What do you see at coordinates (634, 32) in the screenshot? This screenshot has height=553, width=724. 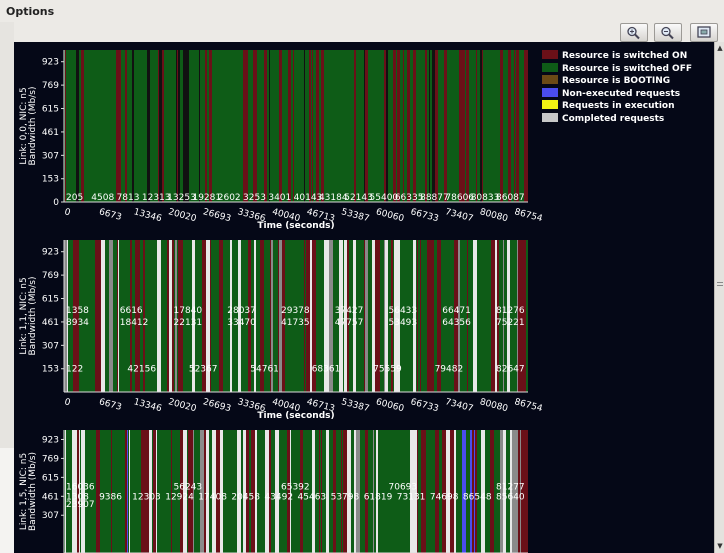 I see `zoom-in-button` at bounding box center [634, 32].